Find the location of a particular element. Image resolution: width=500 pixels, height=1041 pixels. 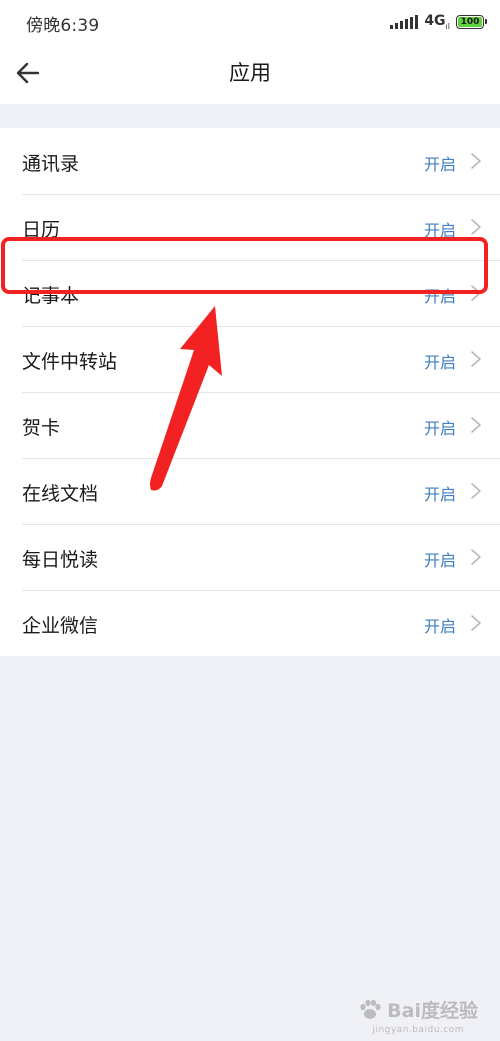

app-item-online-docs: 在线文档 开启 is located at coordinates (250, 491).